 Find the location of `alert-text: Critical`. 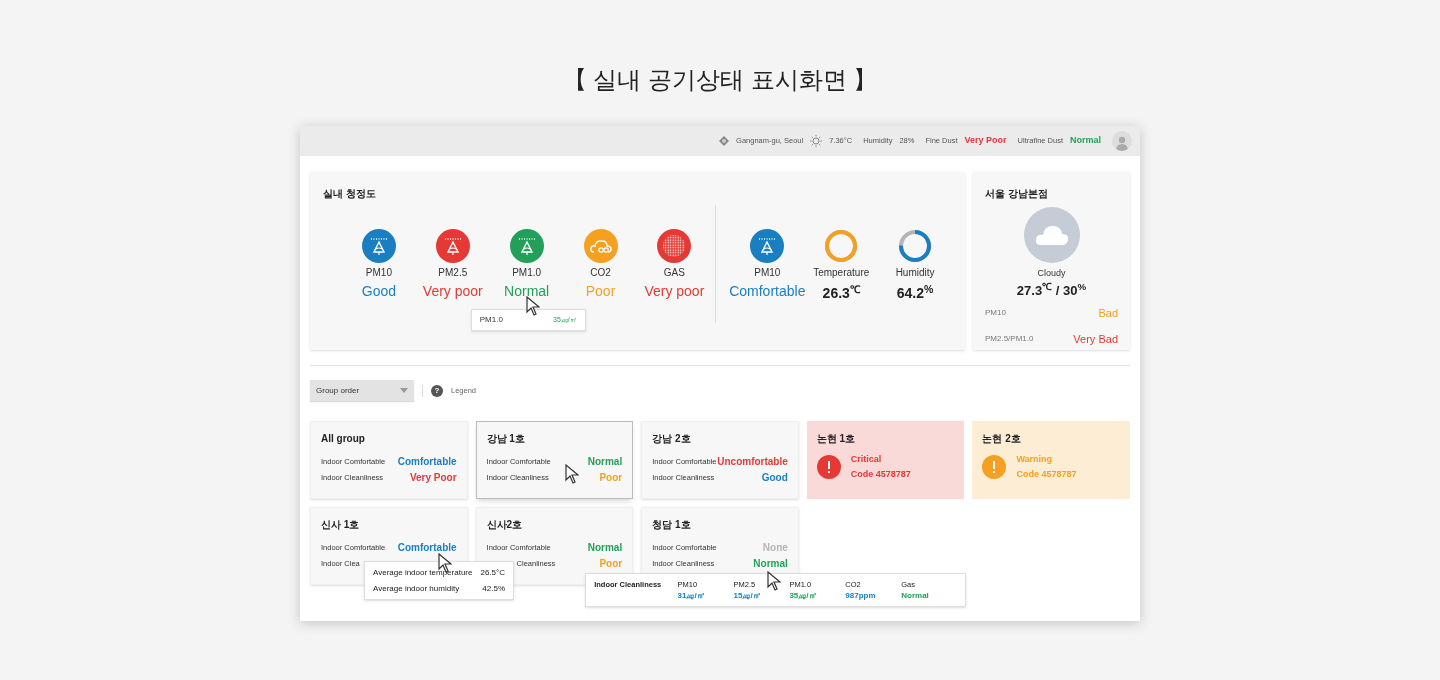

alert-text: Critical is located at coordinates (866, 459).